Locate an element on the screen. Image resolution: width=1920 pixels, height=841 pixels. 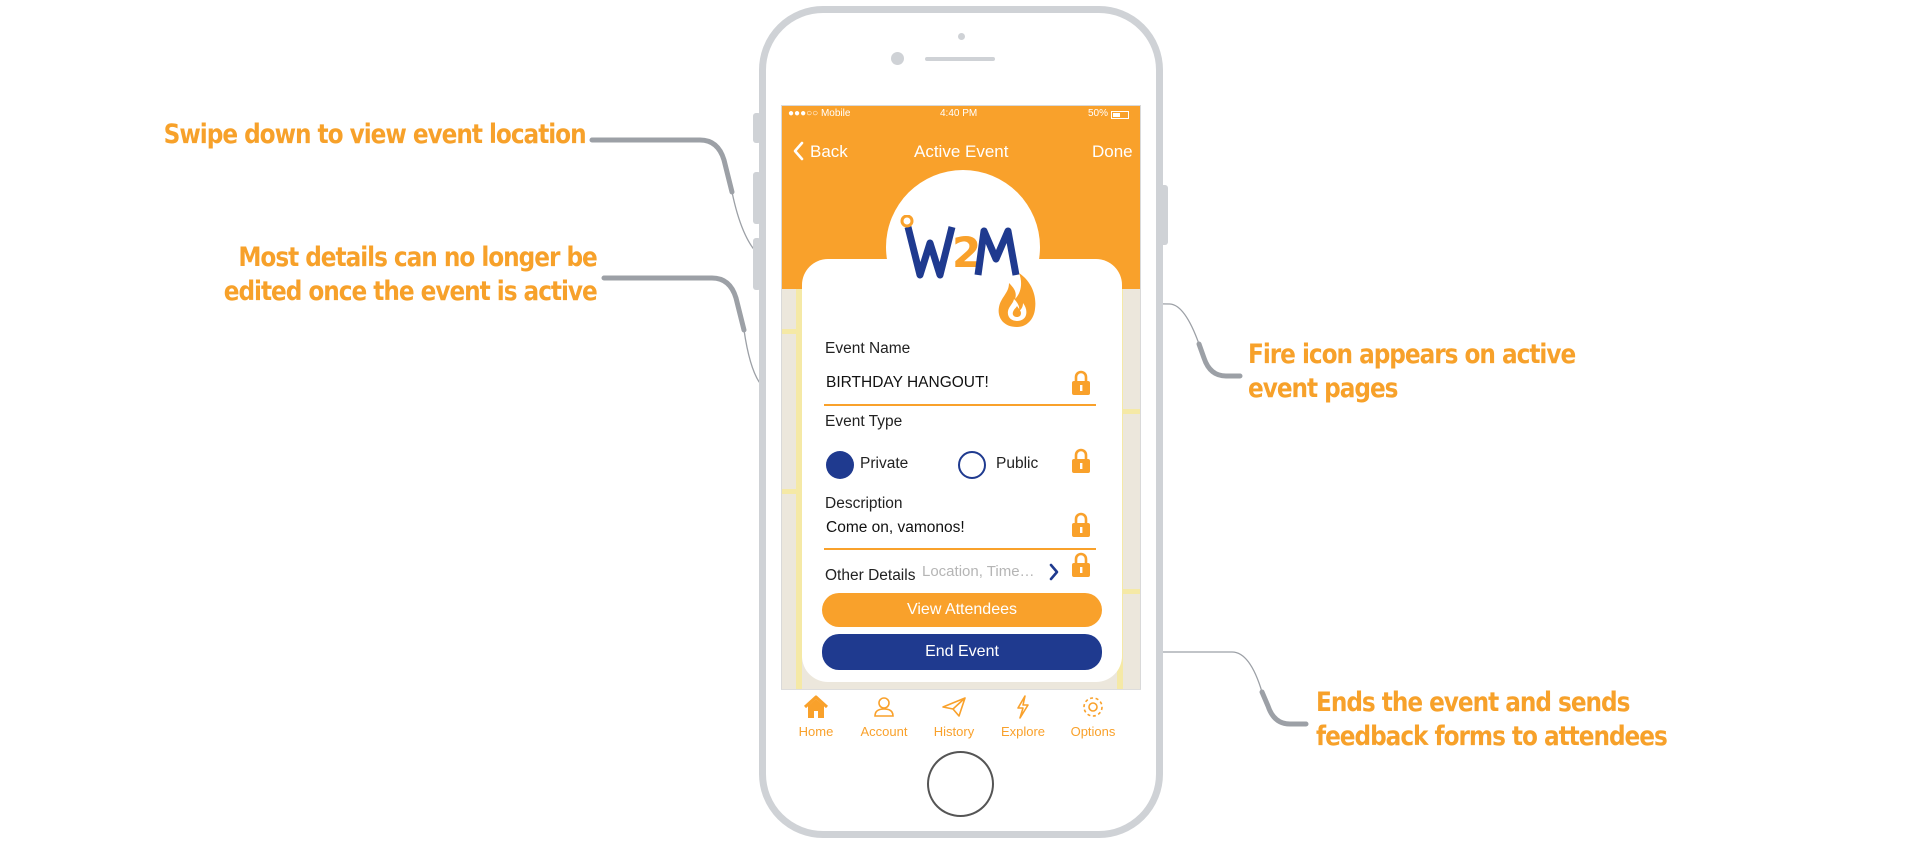
phone-camera is located at coordinates (961, 36).